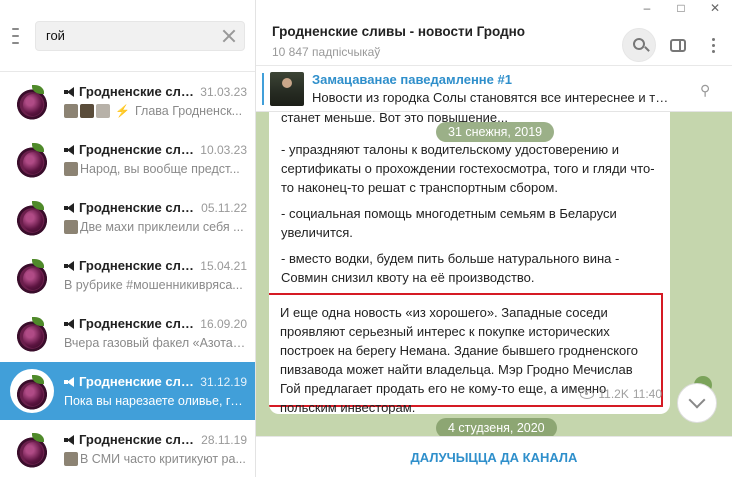 The width and height of the screenshot is (732, 477). What do you see at coordinates (224, 207) in the screenshot?
I see `chat-date: 05.11.22` at bounding box center [224, 207].